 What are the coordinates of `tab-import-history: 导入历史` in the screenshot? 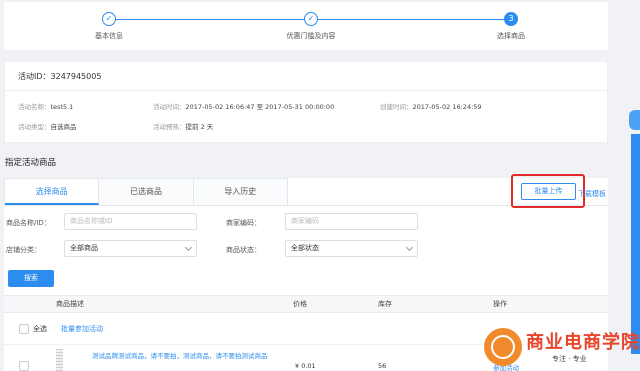 It's located at (240, 192).